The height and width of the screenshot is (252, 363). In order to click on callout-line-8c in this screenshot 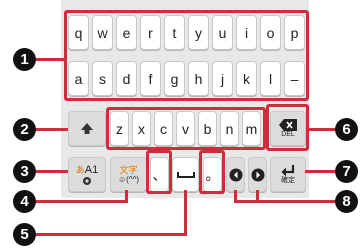, I will do `click(285, 201)`.